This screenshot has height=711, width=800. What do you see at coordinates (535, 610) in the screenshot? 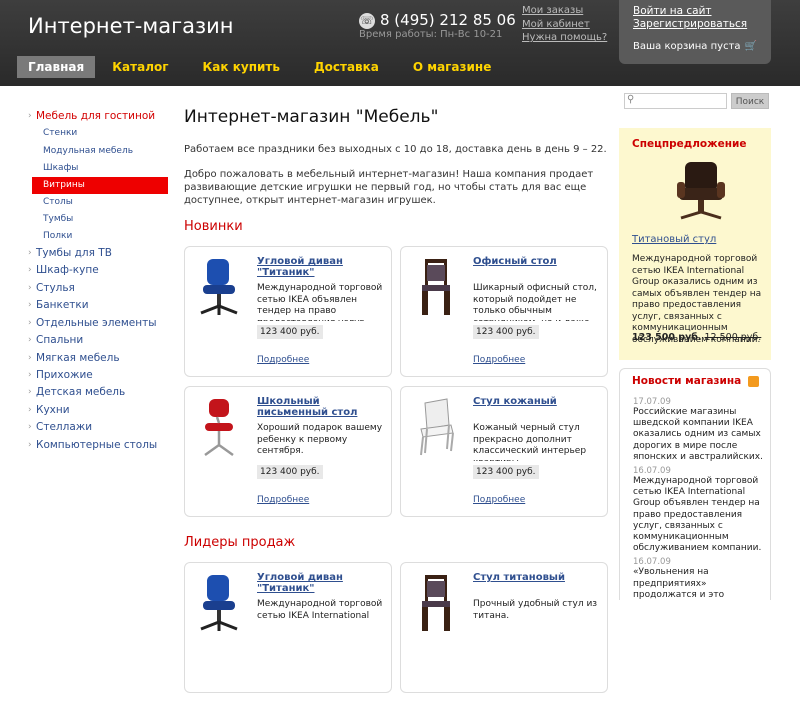
I see `product-description: Прочный удобный стул из титана.` at bounding box center [535, 610].